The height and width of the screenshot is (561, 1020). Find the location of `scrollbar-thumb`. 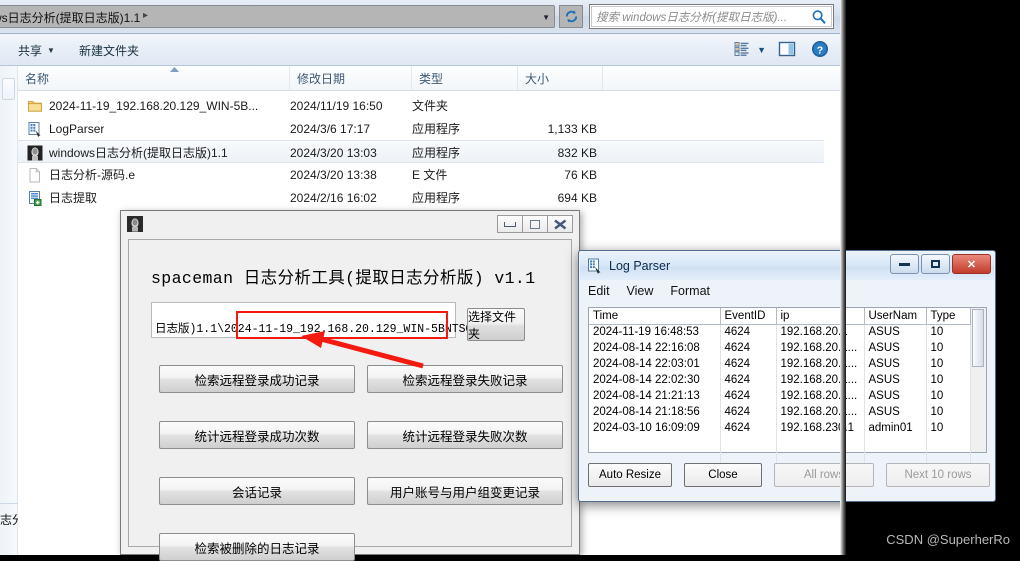

scrollbar-thumb is located at coordinates (978, 338).